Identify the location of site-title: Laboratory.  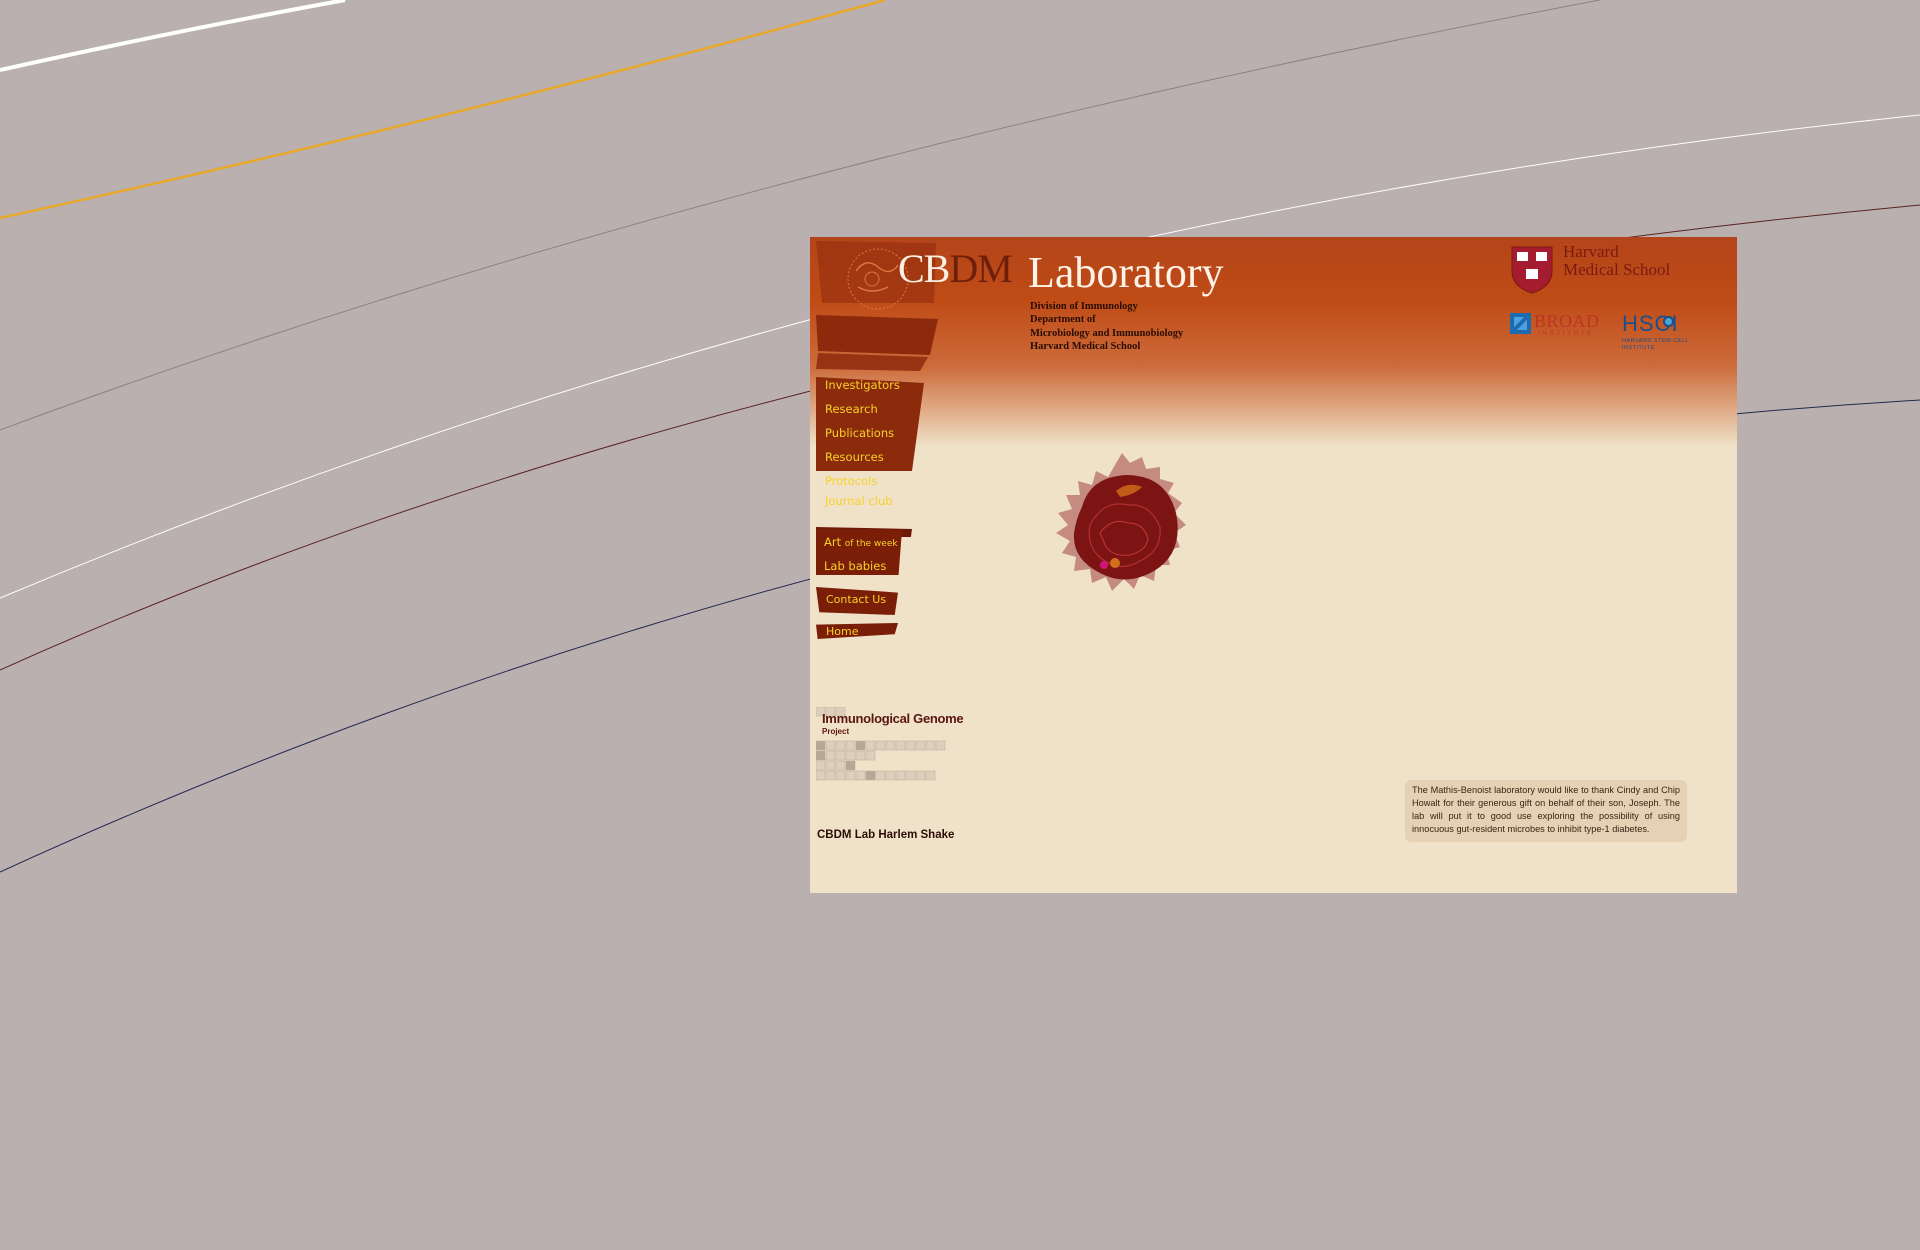
(1126, 272).